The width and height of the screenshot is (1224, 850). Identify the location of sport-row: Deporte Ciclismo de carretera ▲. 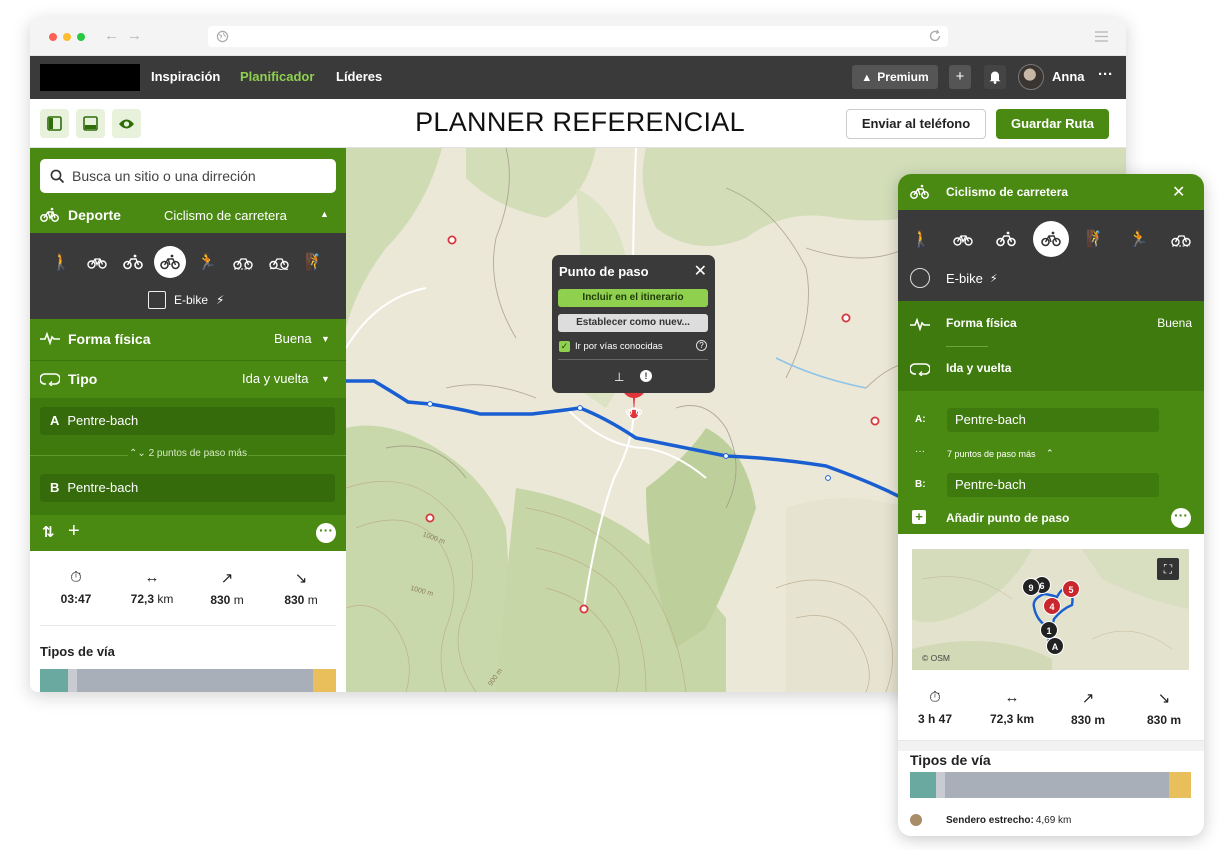
(188, 216).